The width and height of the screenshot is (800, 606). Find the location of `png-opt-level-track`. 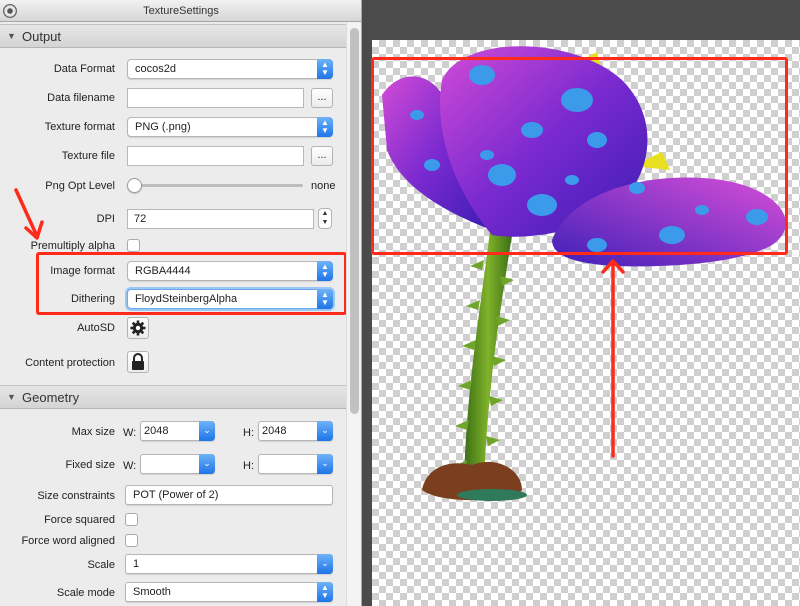

png-opt-level-track is located at coordinates (217, 185).